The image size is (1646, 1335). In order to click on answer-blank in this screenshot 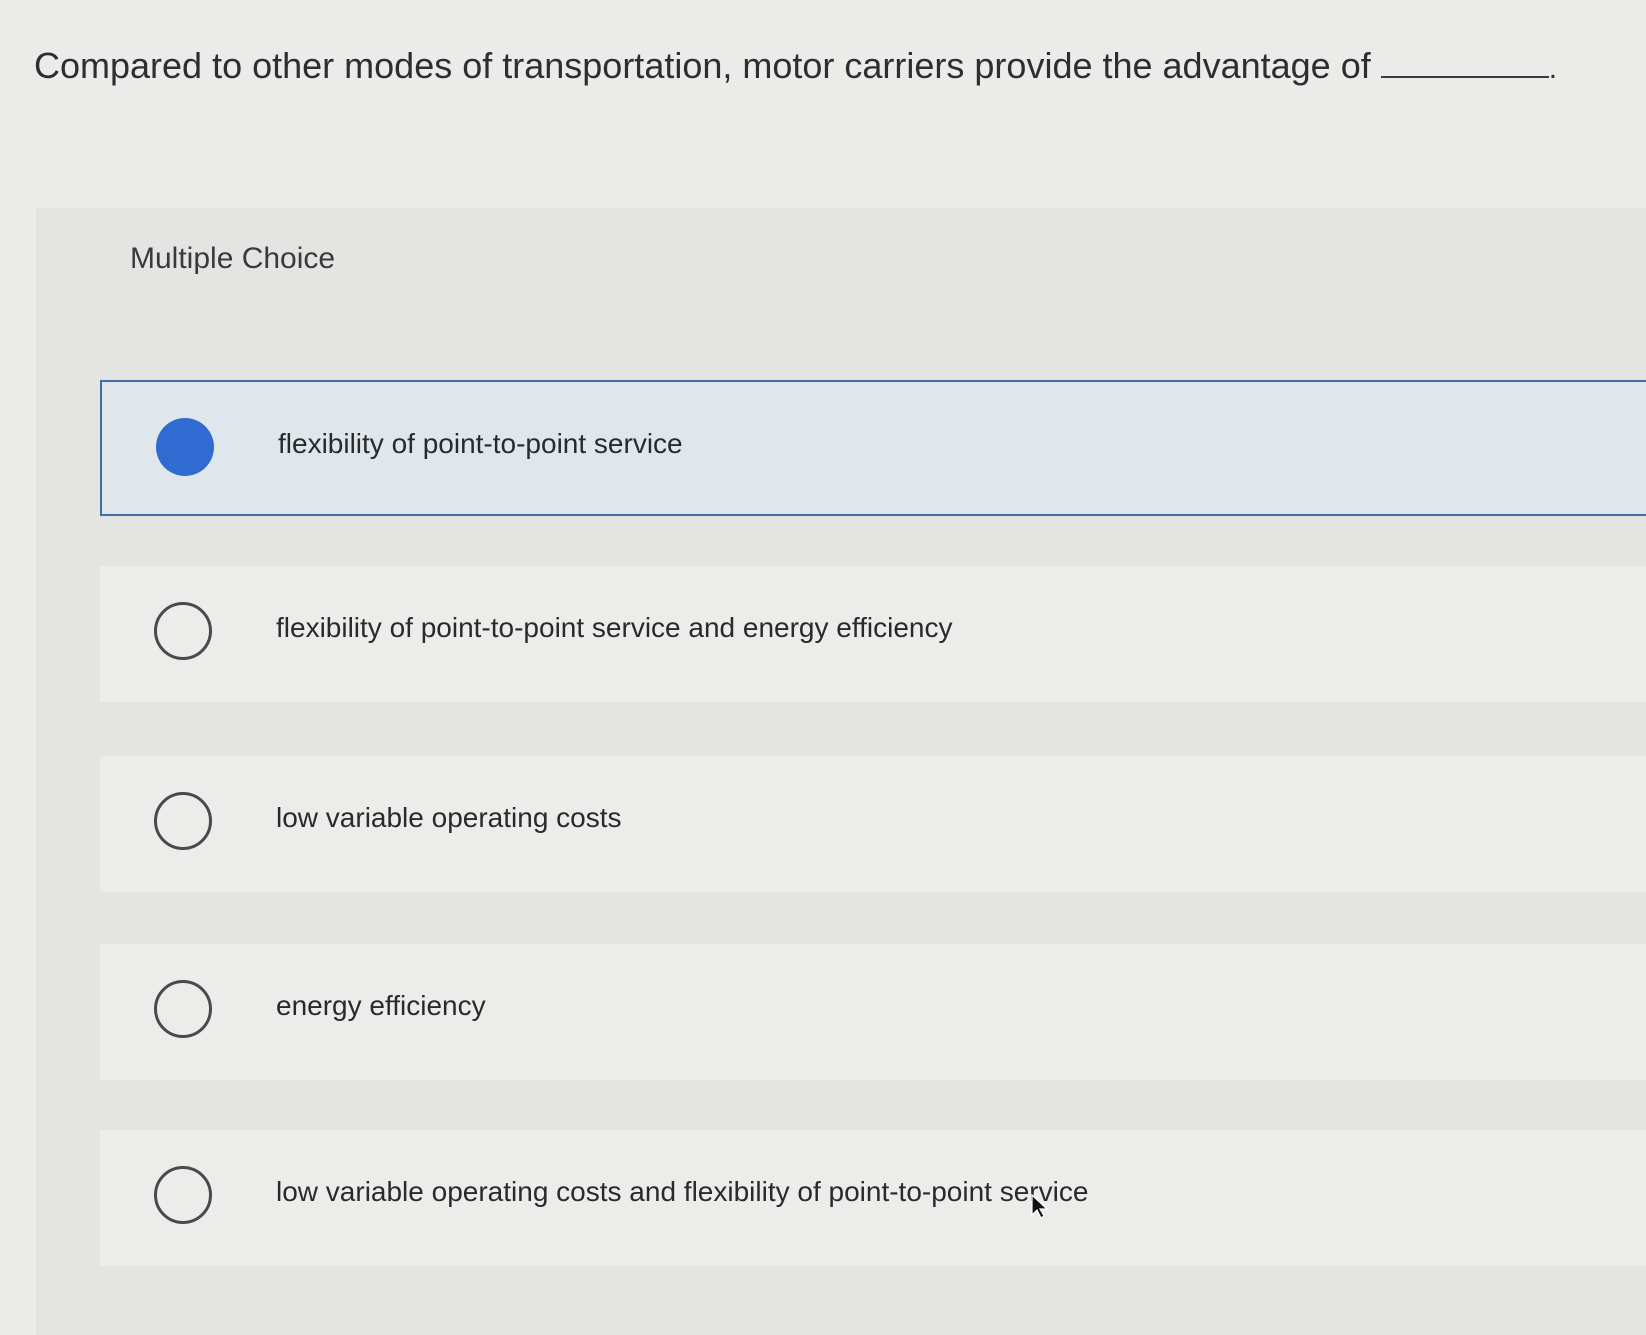, I will do `click(1464, 64)`.